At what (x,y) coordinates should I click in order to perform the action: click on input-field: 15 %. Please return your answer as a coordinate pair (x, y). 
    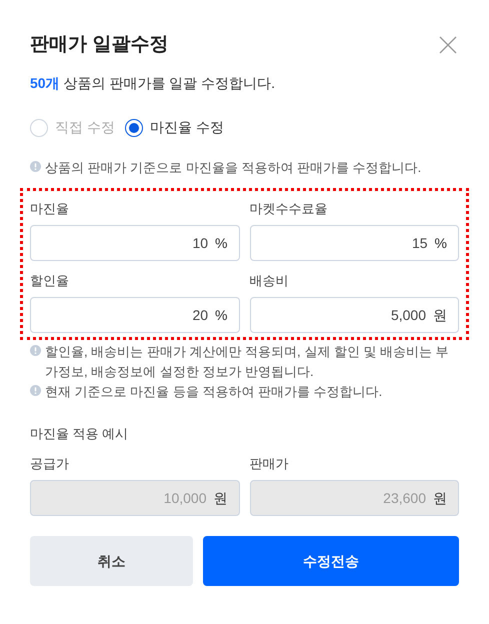
    Looking at the image, I should click on (354, 243).